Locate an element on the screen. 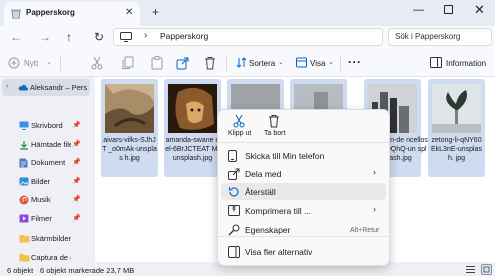 Image resolution: width=495 pixels, height=276 pixels. item-count: 6 objekt is located at coordinates (20, 270).